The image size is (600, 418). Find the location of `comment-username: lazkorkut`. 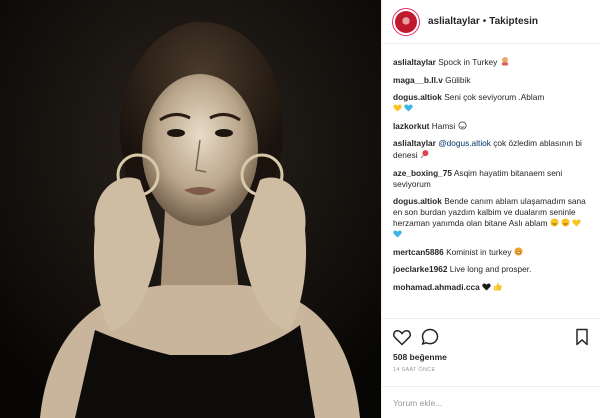

comment-username: lazkorkut is located at coordinates (411, 126).